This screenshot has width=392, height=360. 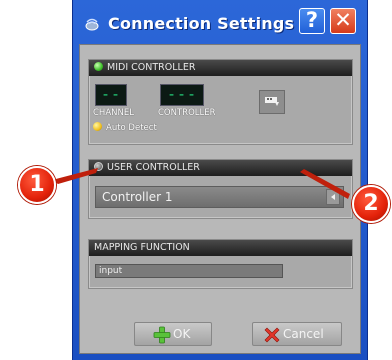 What do you see at coordinates (371, 204) in the screenshot?
I see `callout-2-badge: 2` at bounding box center [371, 204].